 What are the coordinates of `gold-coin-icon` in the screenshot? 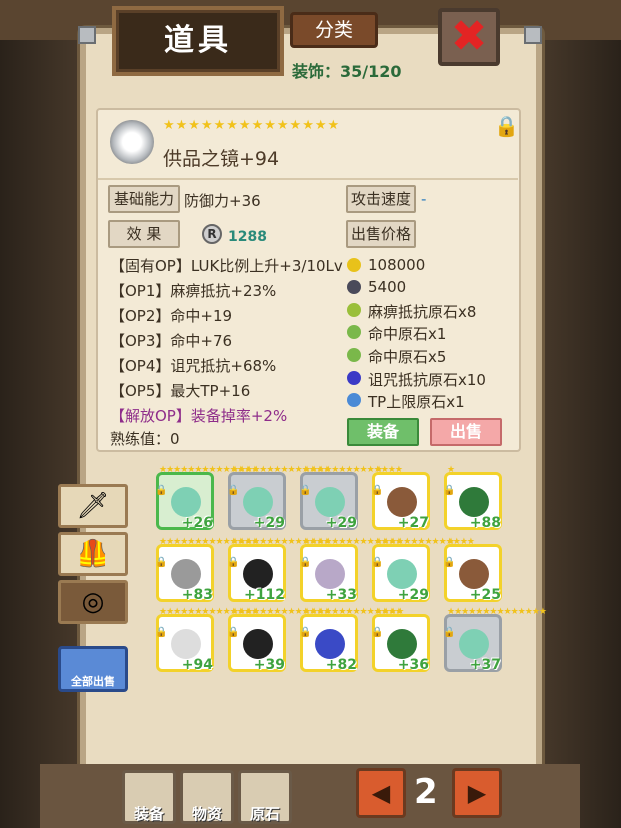 It's located at (354, 265).